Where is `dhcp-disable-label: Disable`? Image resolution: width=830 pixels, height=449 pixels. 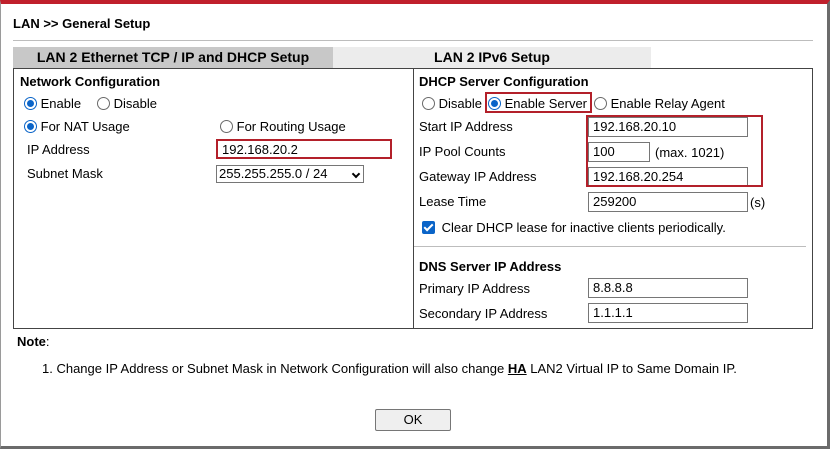 dhcp-disable-label: Disable is located at coordinates (460, 103).